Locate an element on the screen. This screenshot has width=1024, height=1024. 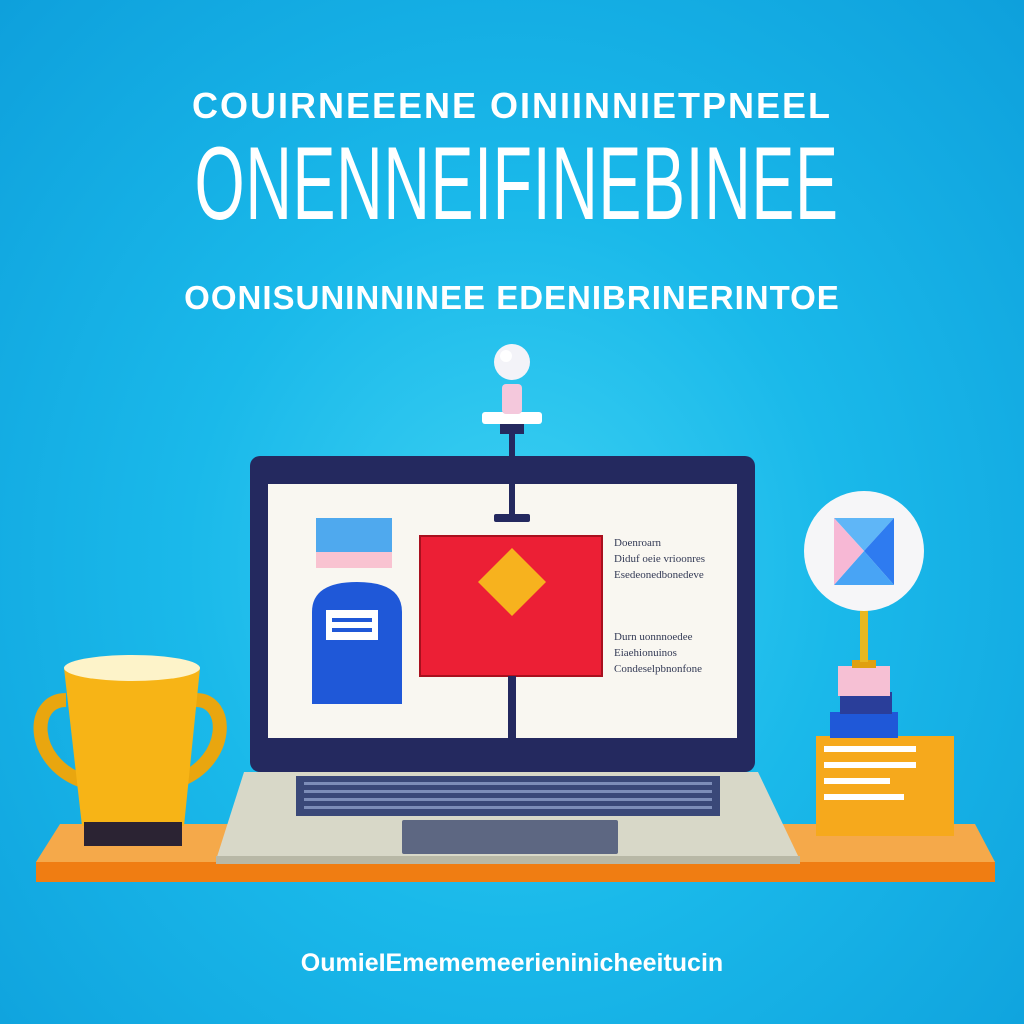
text-block-1-line-1: Doenroarn is located at coordinates (638, 543).